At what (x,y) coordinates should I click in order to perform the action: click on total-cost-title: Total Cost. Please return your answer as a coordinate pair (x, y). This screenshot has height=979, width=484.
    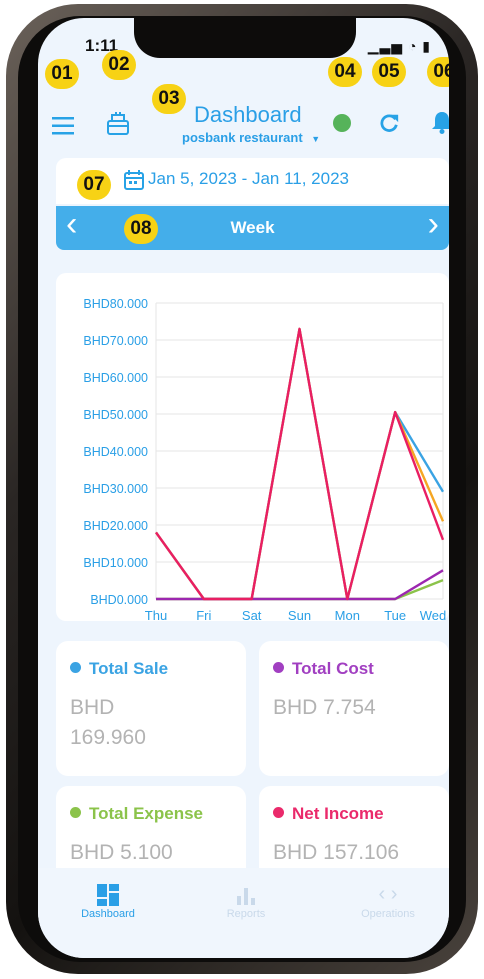
    Looking at the image, I should click on (323, 669).